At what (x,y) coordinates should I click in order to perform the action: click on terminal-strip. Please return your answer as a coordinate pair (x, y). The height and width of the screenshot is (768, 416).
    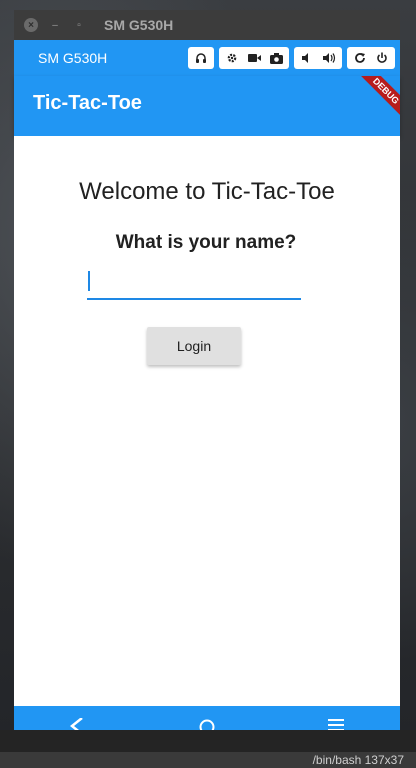
    Looking at the image, I should click on (208, 741).